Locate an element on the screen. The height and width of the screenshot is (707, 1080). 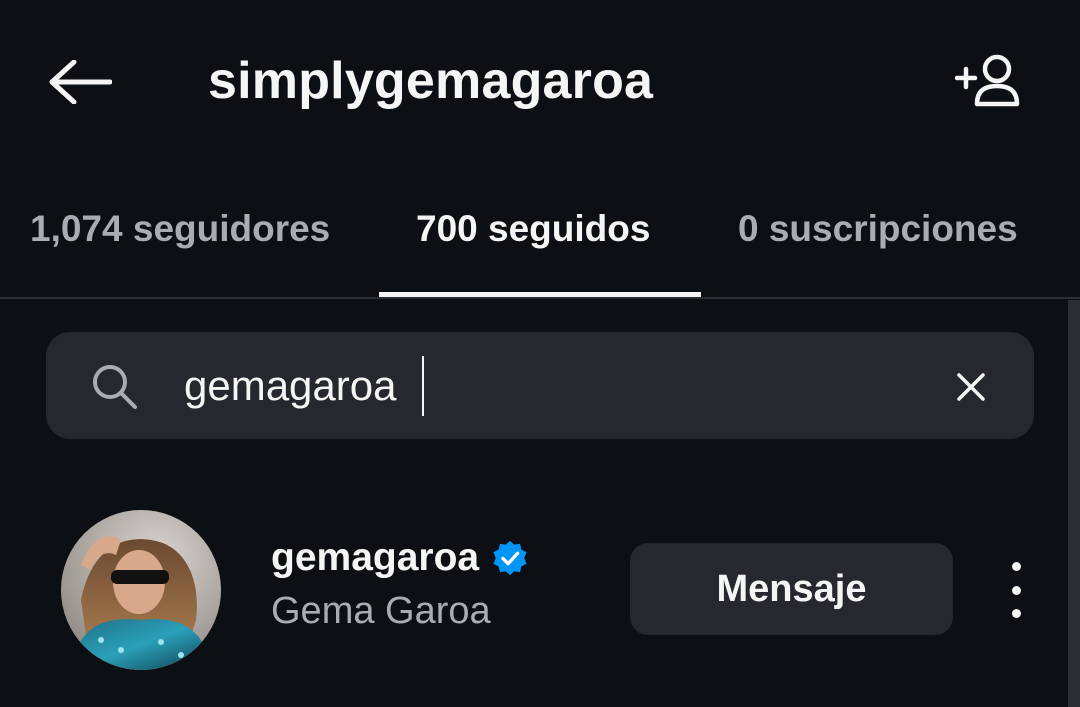
back-button is located at coordinates (80, 82).